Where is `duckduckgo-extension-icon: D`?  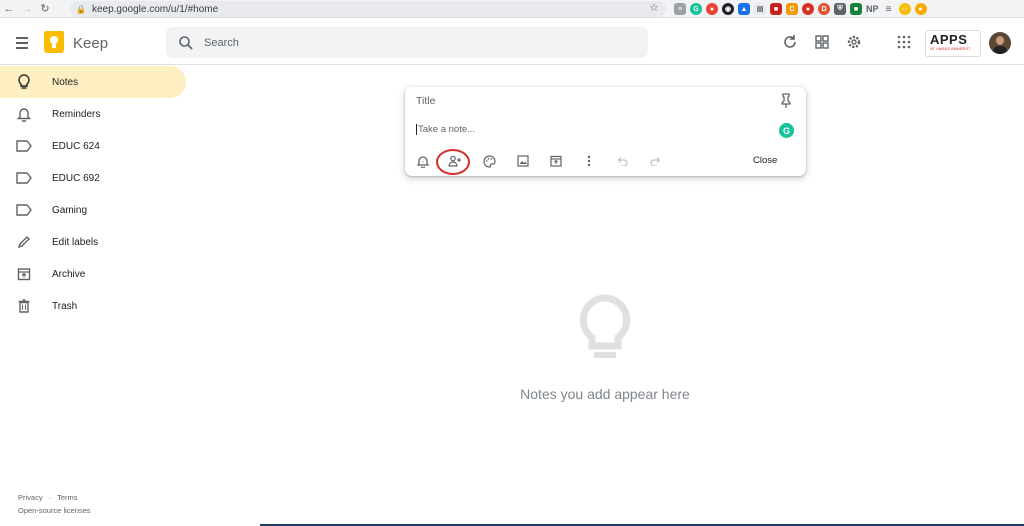
duckduckgo-extension-icon: D is located at coordinates (824, 9).